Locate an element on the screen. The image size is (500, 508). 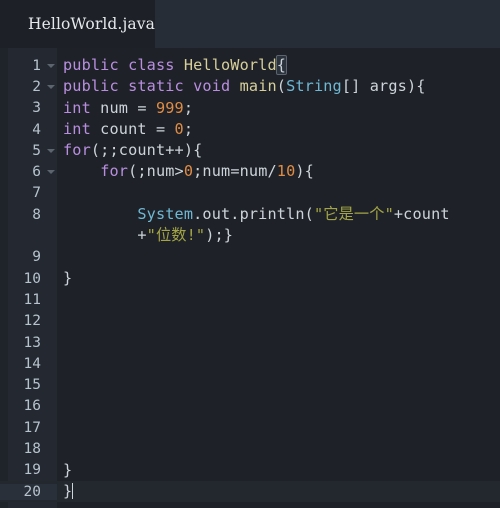
code-line: 5 for(;;count++){ is located at coordinates (250, 150).